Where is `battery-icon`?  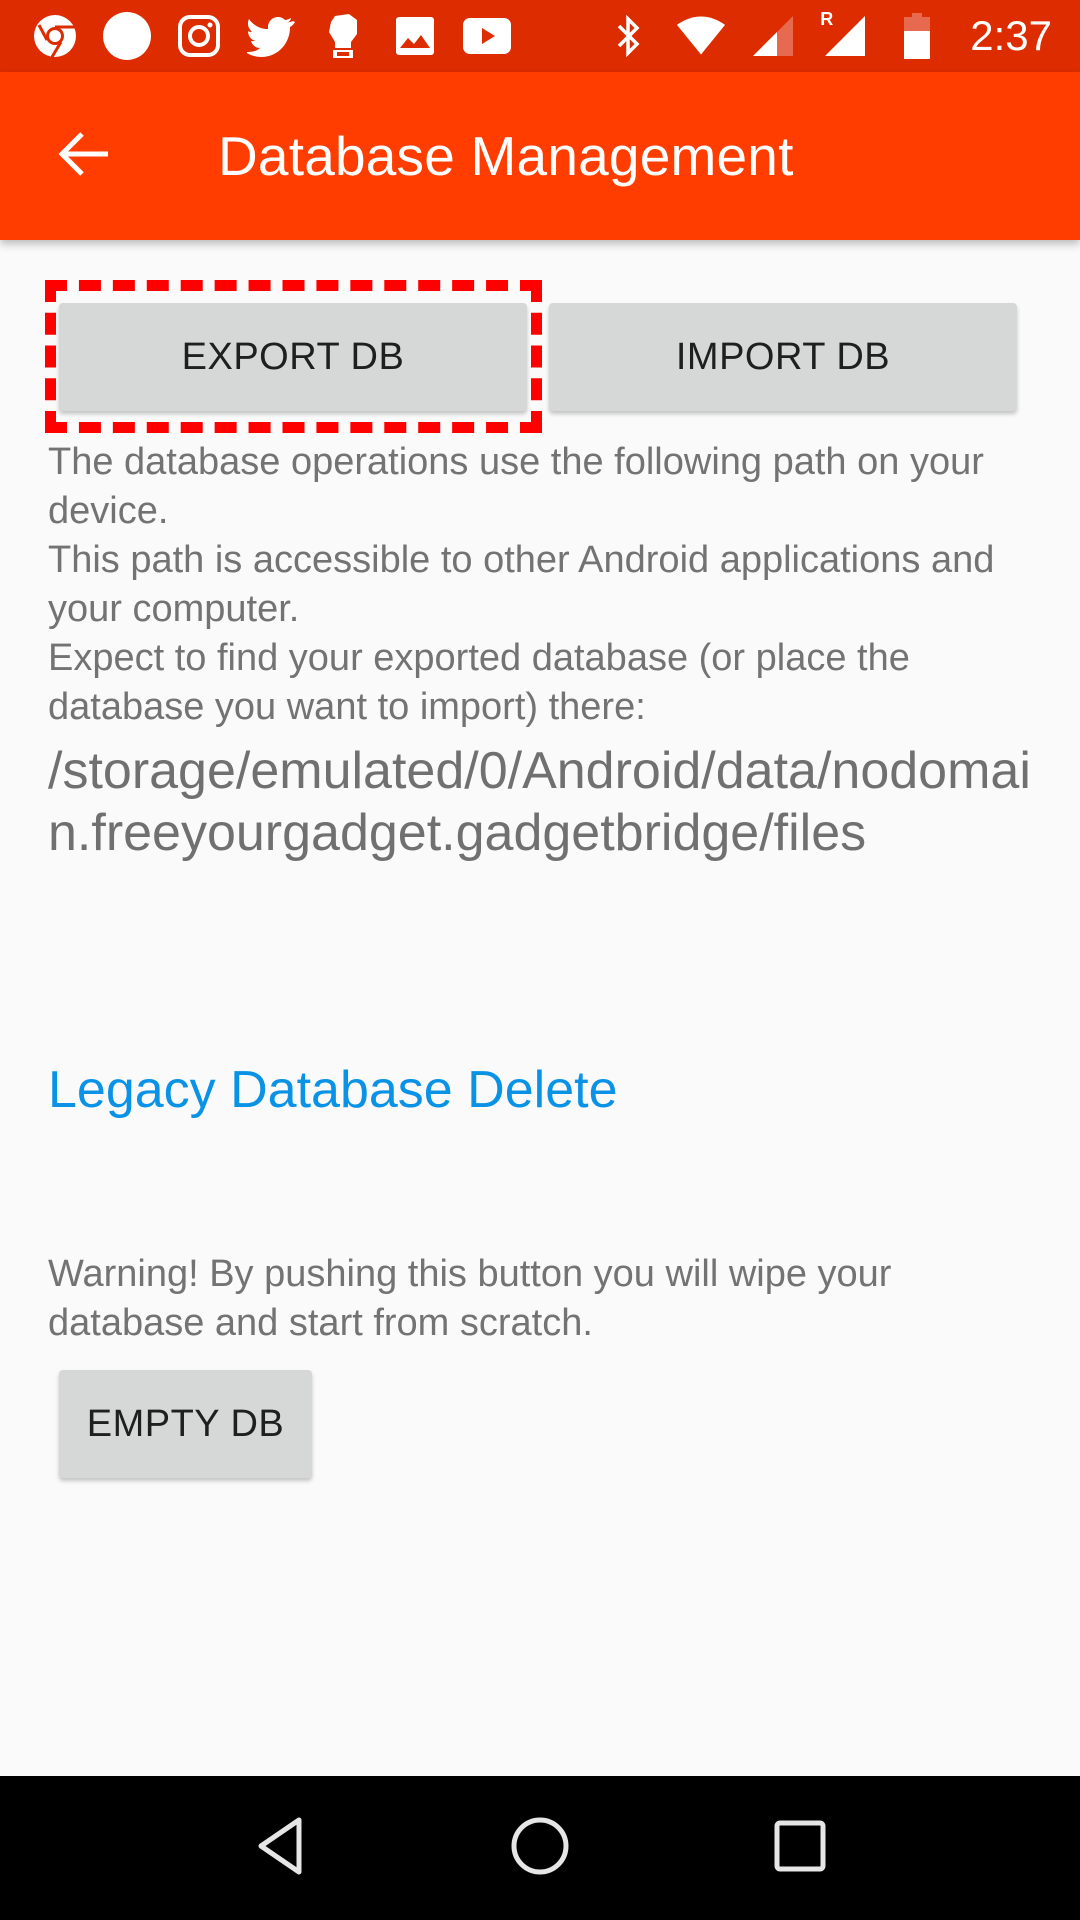 battery-icon is located at coordinates (917, 36).